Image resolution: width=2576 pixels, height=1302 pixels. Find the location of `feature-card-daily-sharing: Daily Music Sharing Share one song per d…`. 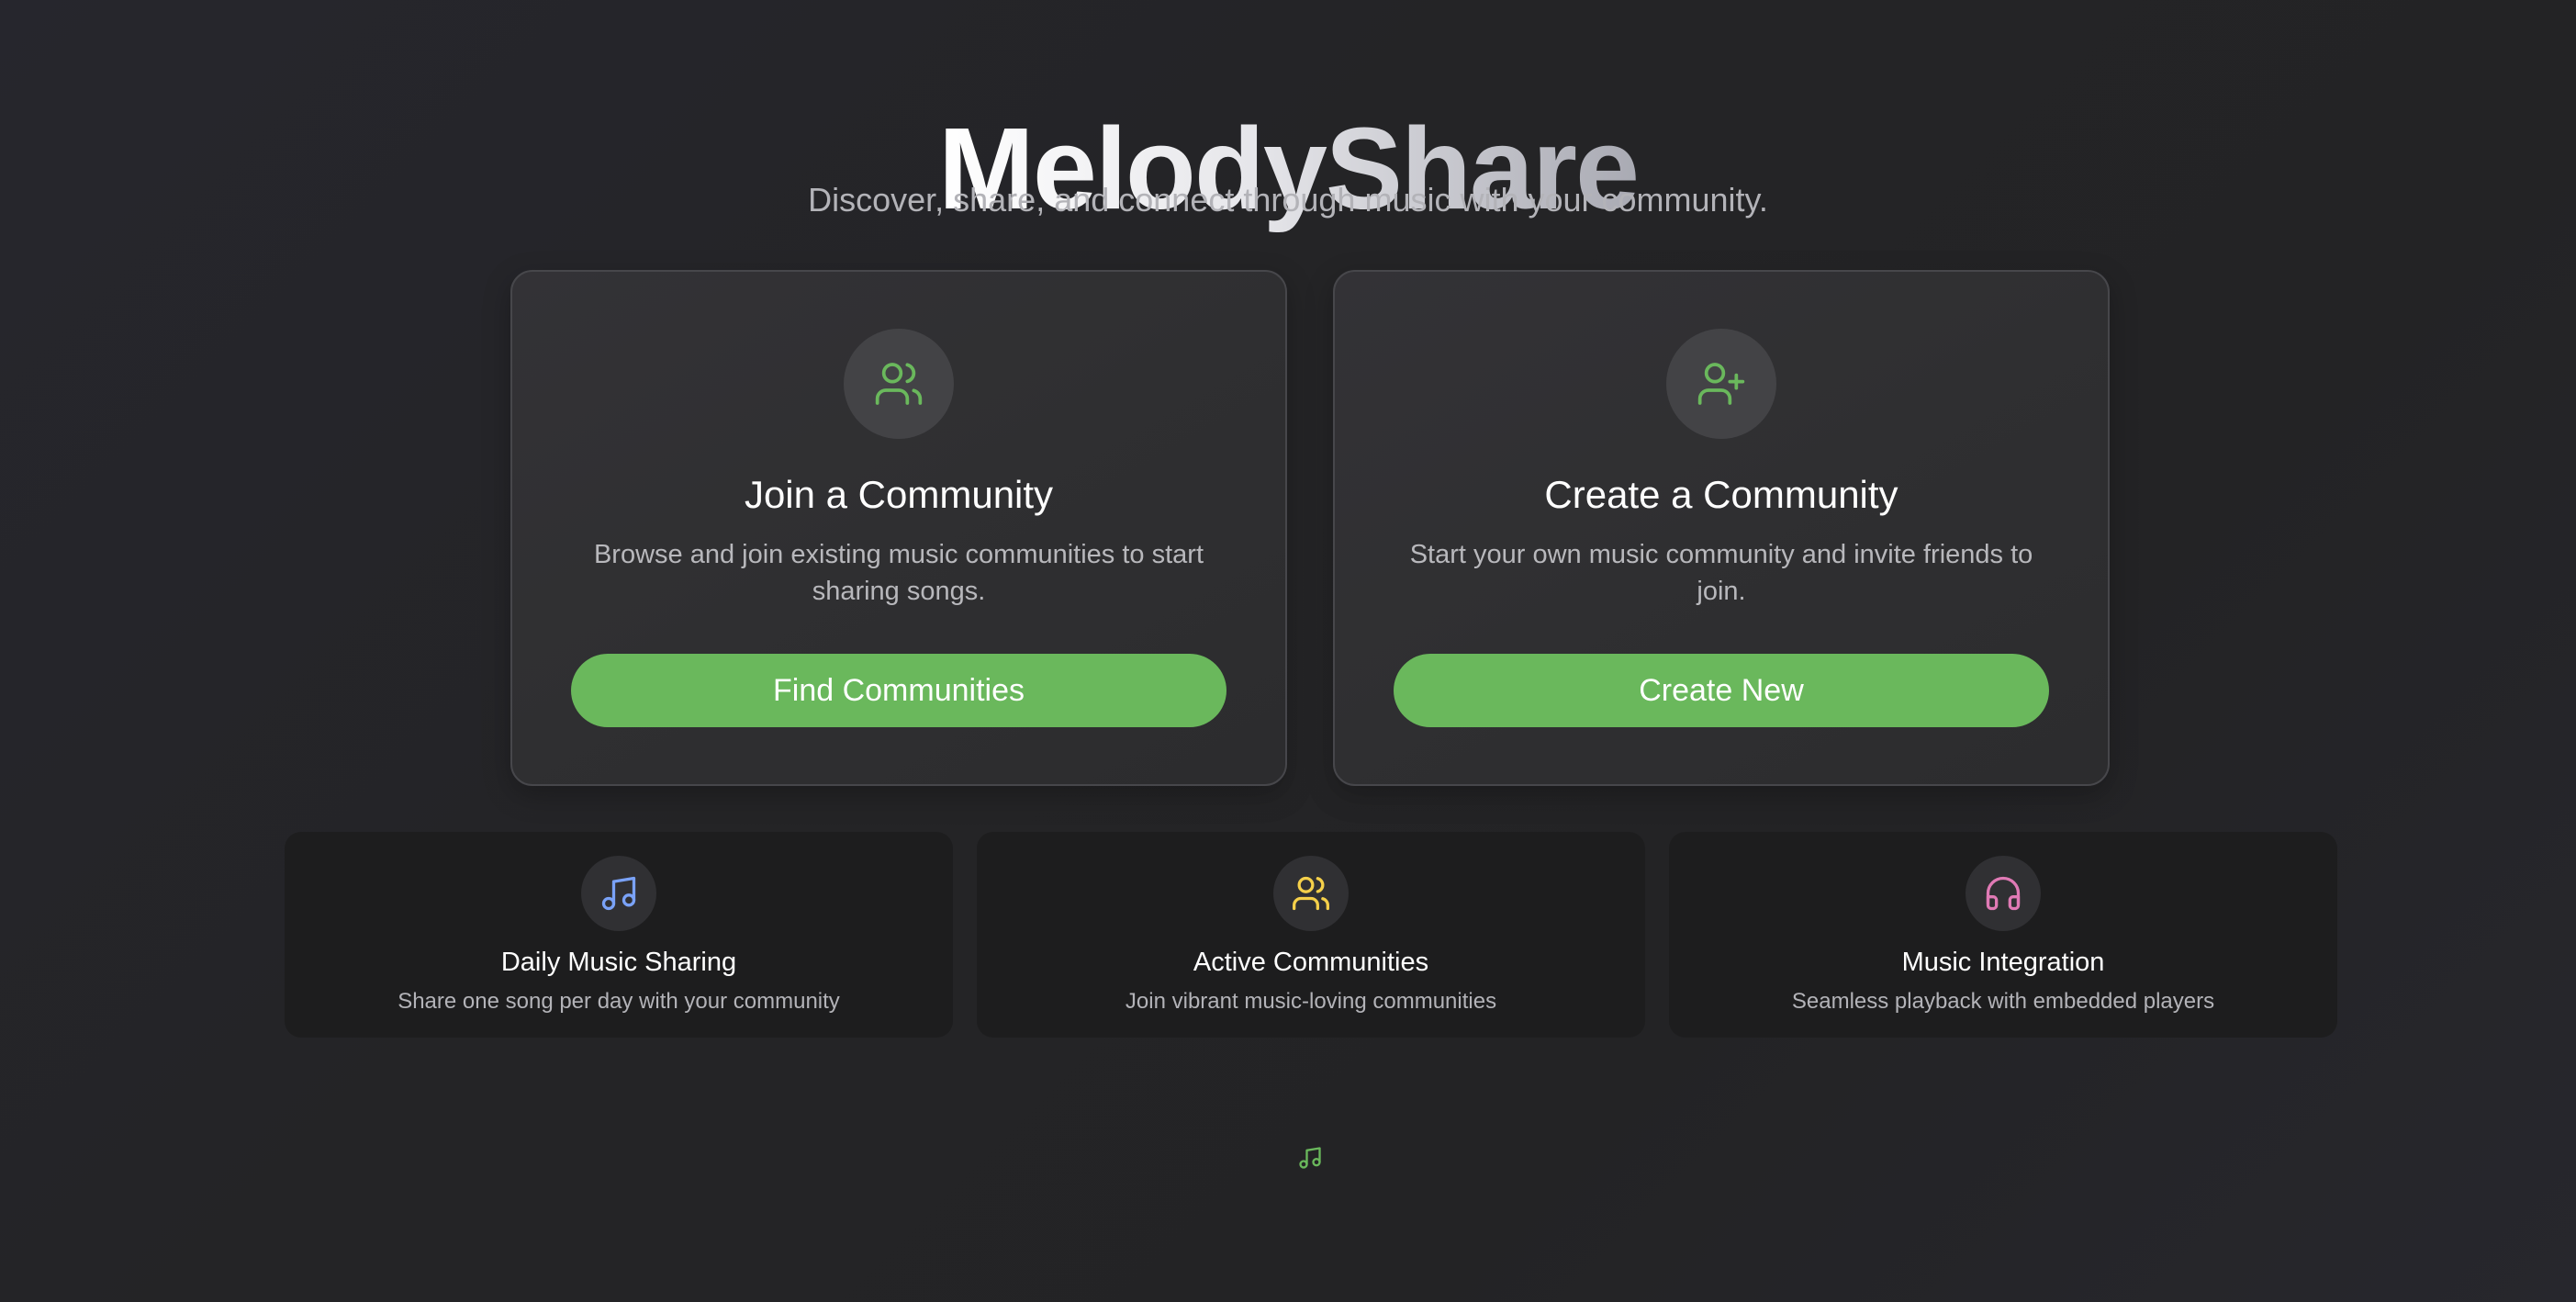

feature-card-daily-sharing: Daily Music Sharing Share one song per d… is located at coordinates (619, 935).